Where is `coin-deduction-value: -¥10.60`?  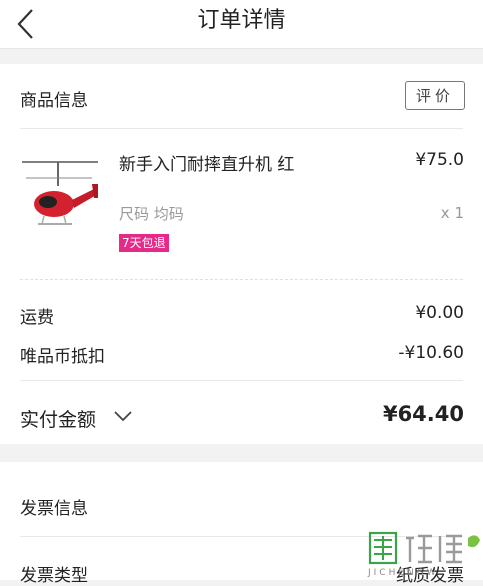
coin-deduction-value: -¥10.60 is located at coordinates (431, 353).